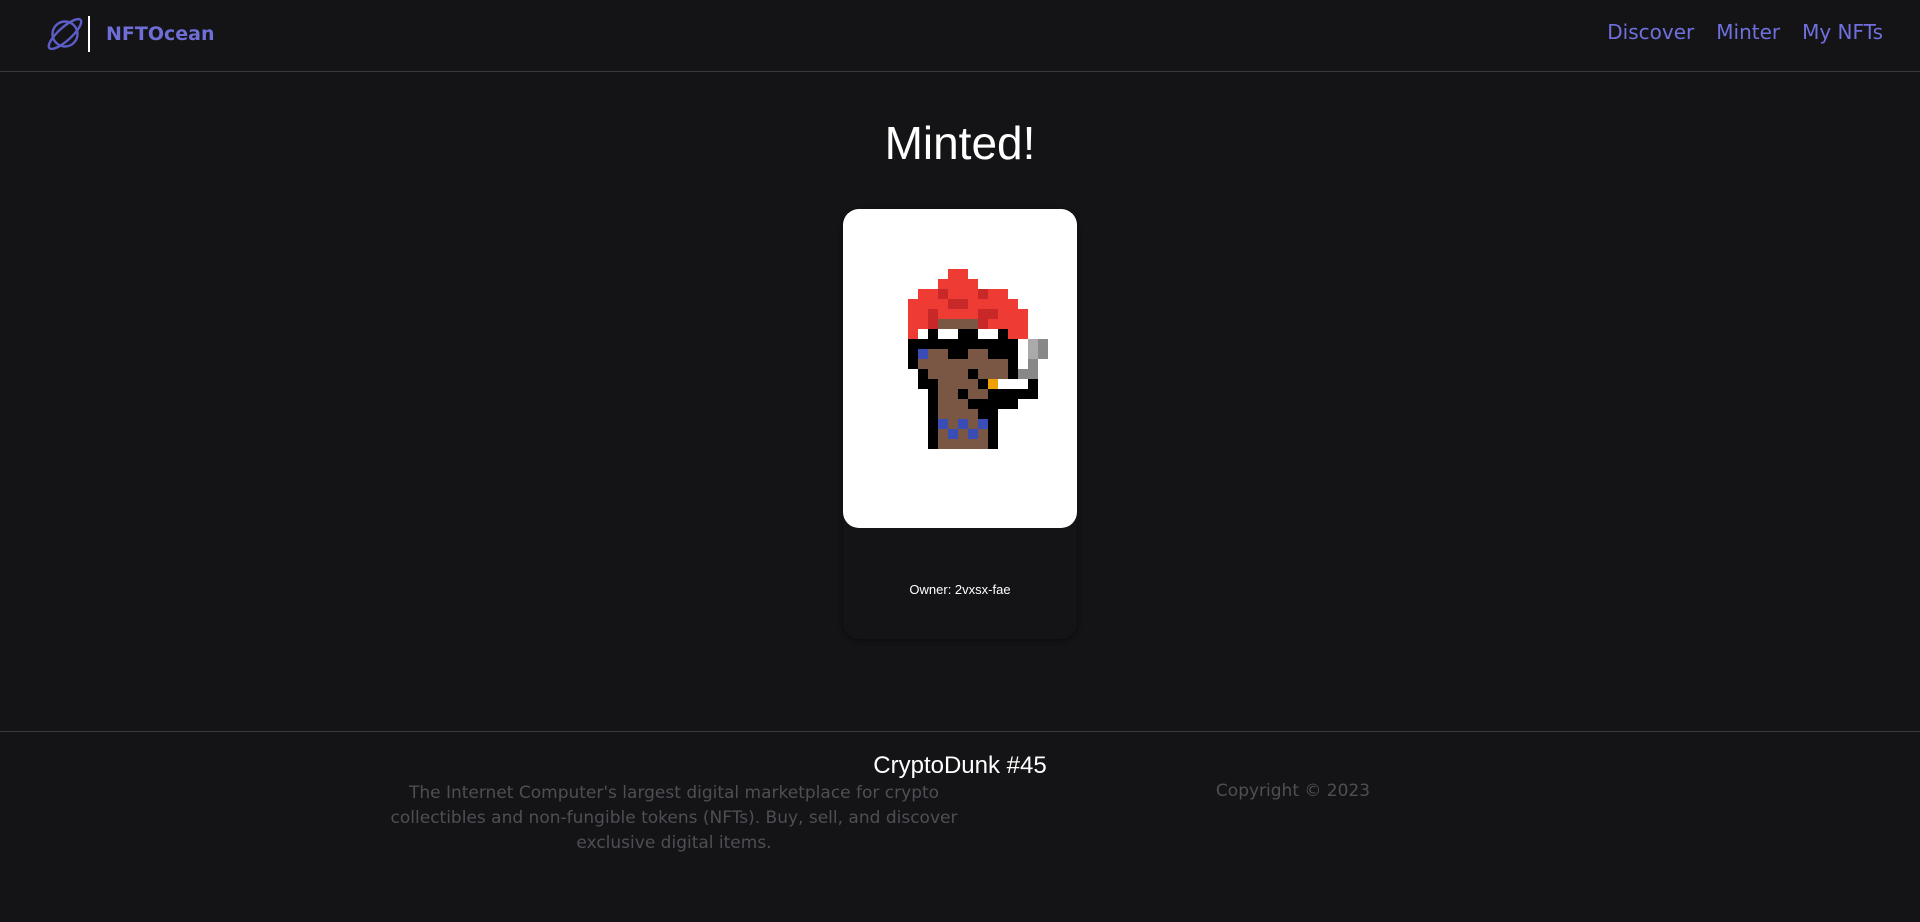 The height and width of the screenshot is (922, 1920). What do you see at coordinates (960, 589) in the screenshot?
I see `nft-owner: Owner: 2vxsx-fae` at bounding box center [960, 589].